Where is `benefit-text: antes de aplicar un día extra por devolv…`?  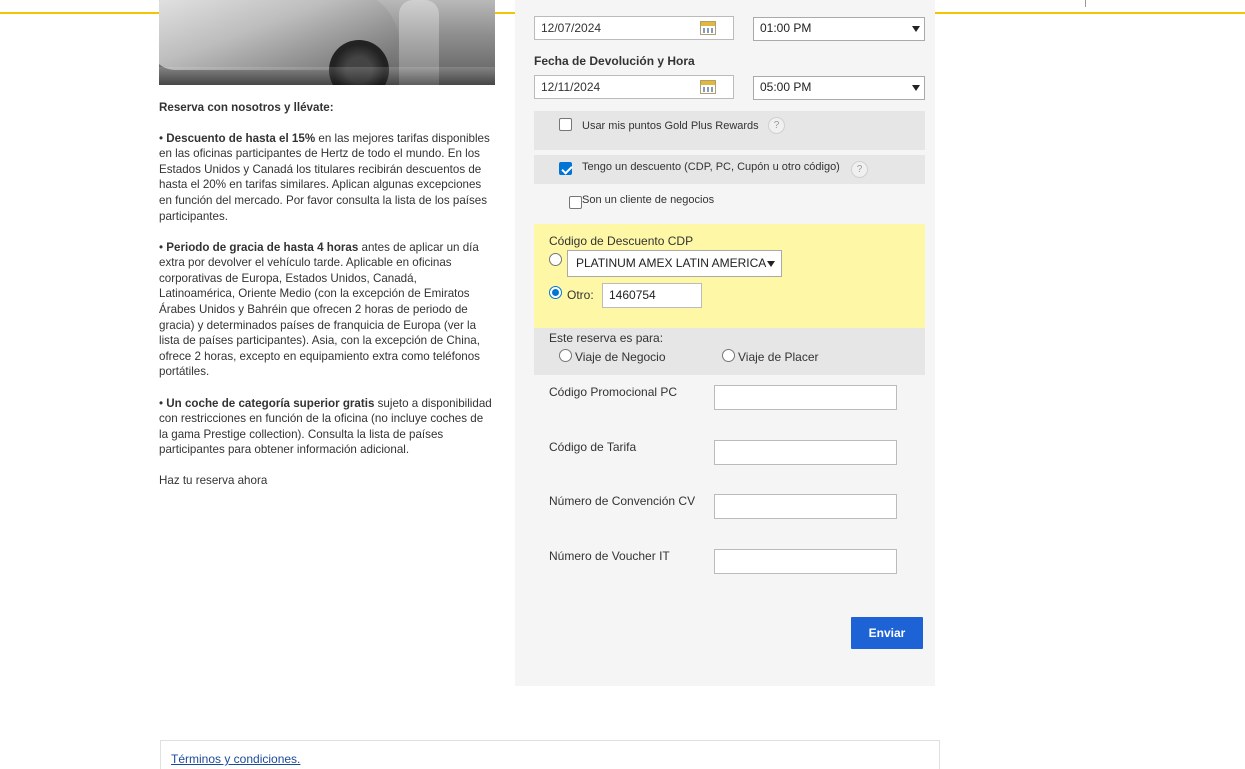
benefit-text: antes de aplicar un día extra por devolv… is located at coordinates (319, 309).